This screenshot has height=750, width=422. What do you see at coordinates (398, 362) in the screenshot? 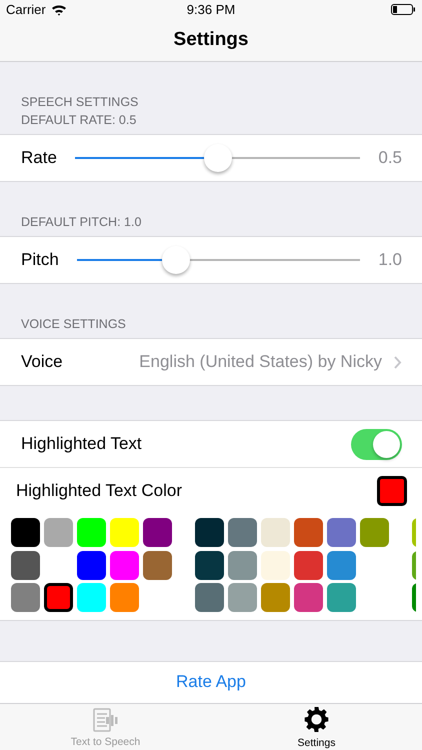
I see `chevron-icon` at bounding box center [398, 362].